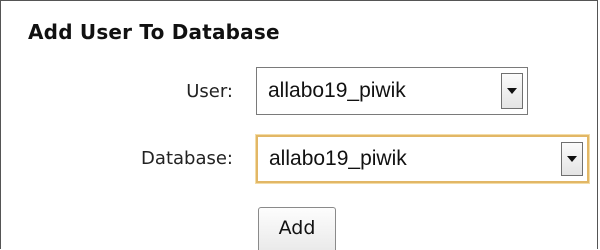 This screenshot has height=250, width=600. Describe the element at coordinates (422, 159) in the screenshot. I see `database-select: allabo19_piwik` at that location.